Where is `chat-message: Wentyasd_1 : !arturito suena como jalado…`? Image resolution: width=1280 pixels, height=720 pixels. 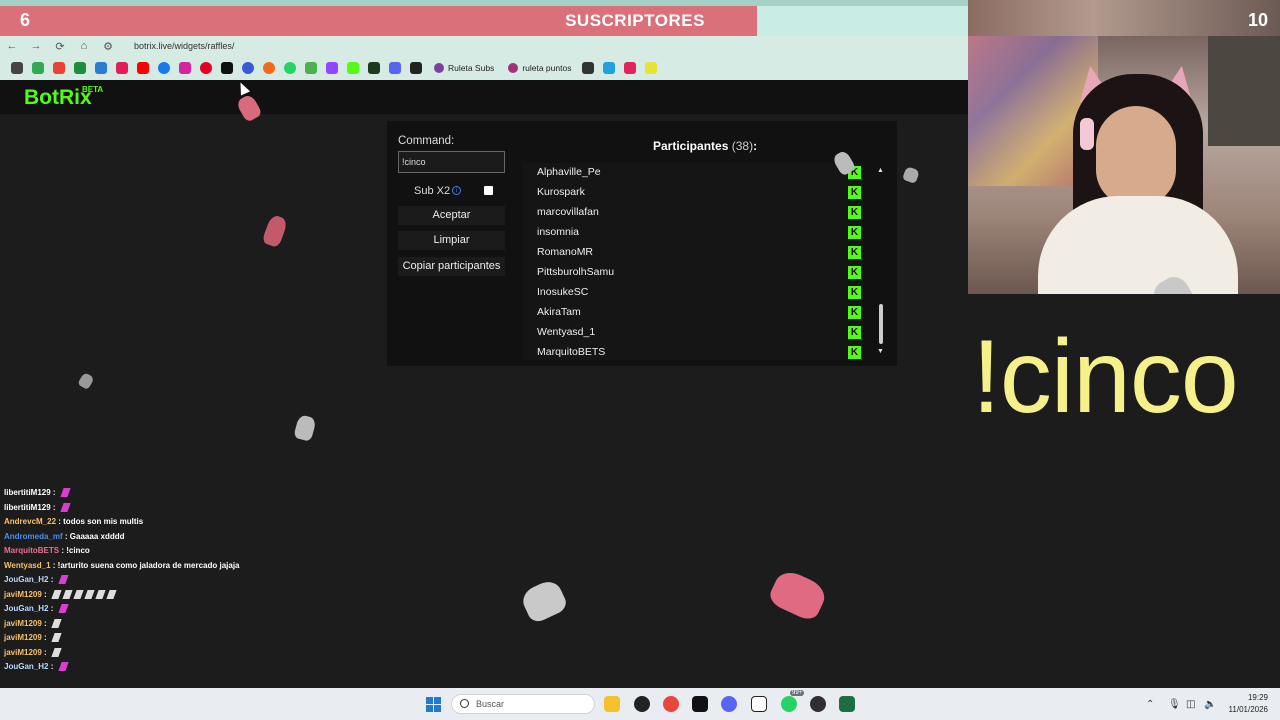
chat-message: Wentyasd_1 : !arturito suena como jalado… is located at coordinates (122, 568).